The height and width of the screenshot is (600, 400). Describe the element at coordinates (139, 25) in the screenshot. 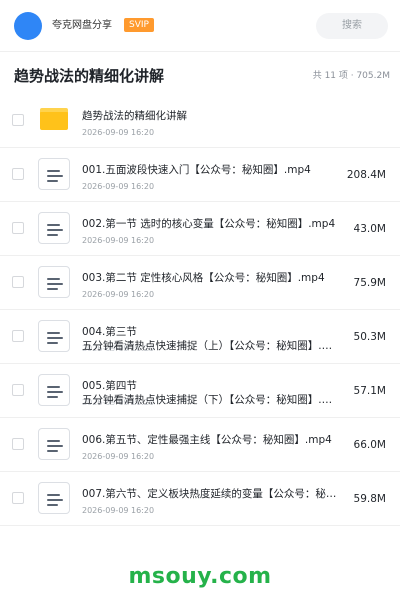

I see `svip-badge: SVIP` at that location.